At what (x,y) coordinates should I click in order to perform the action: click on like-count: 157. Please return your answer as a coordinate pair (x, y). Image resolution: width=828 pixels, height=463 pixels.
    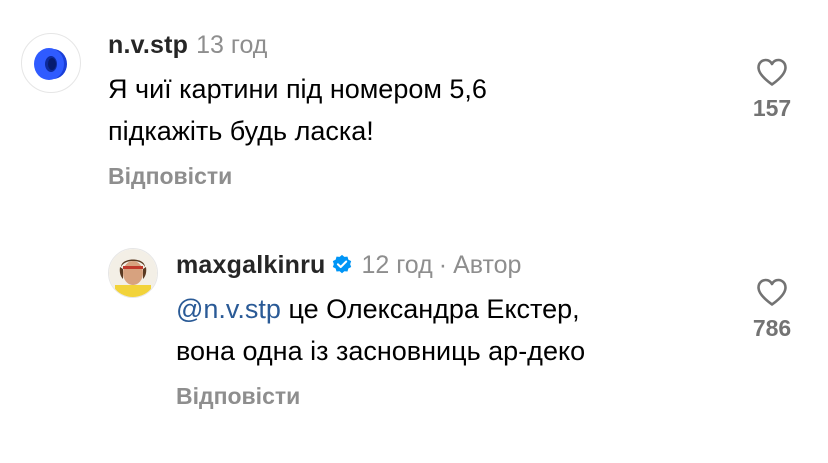
    Looking at the image, I should click on (772, 108).